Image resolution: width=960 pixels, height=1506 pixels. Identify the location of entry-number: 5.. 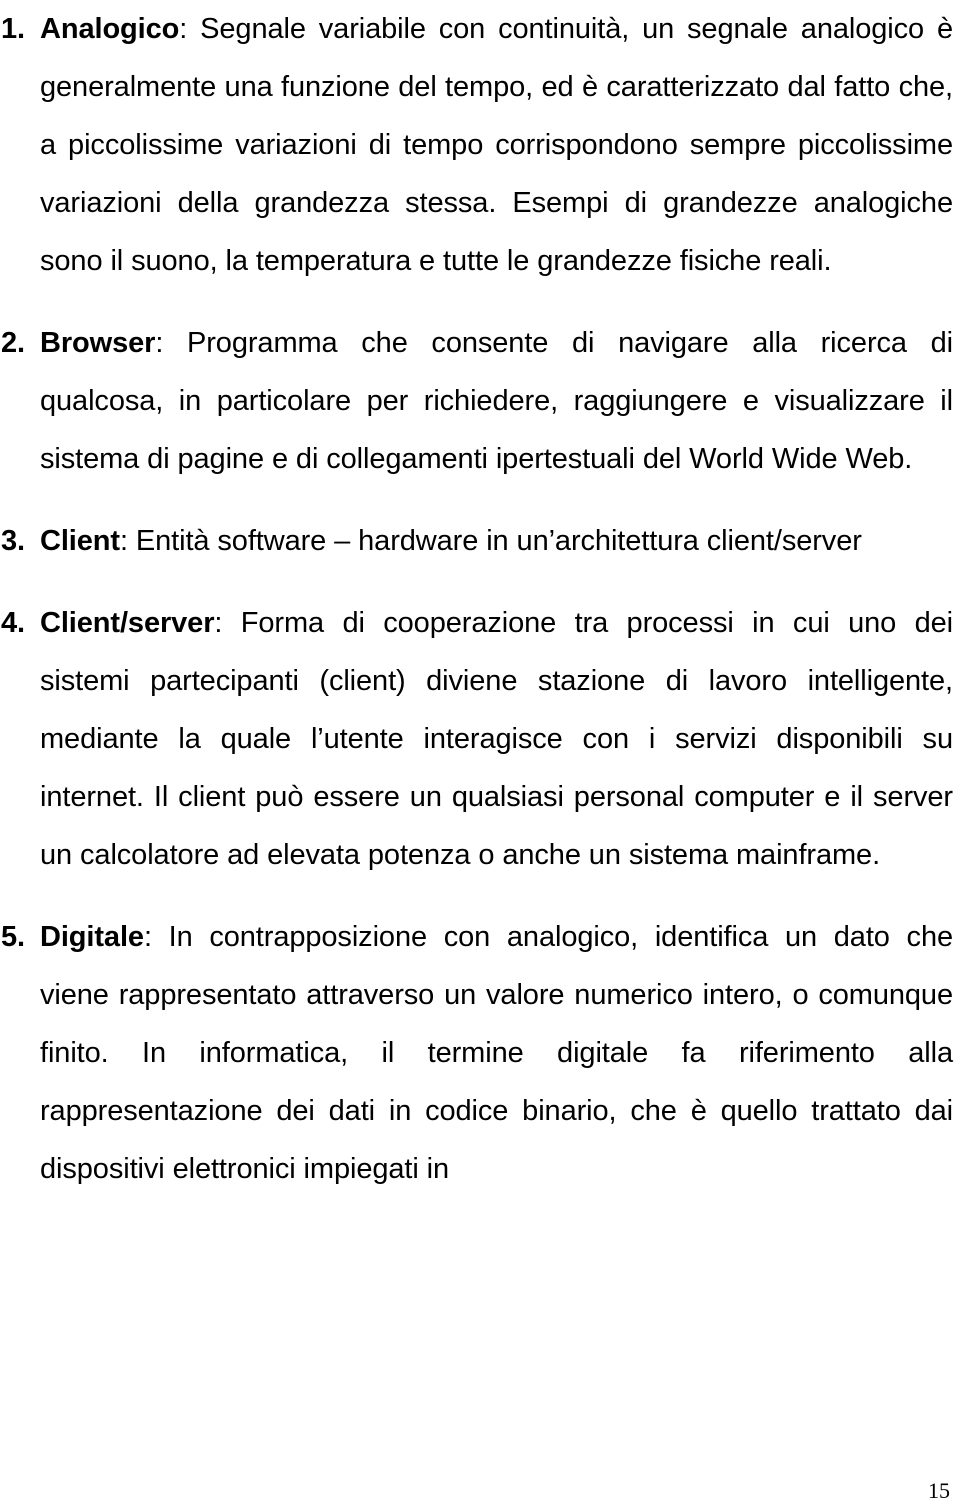
(13, 937).